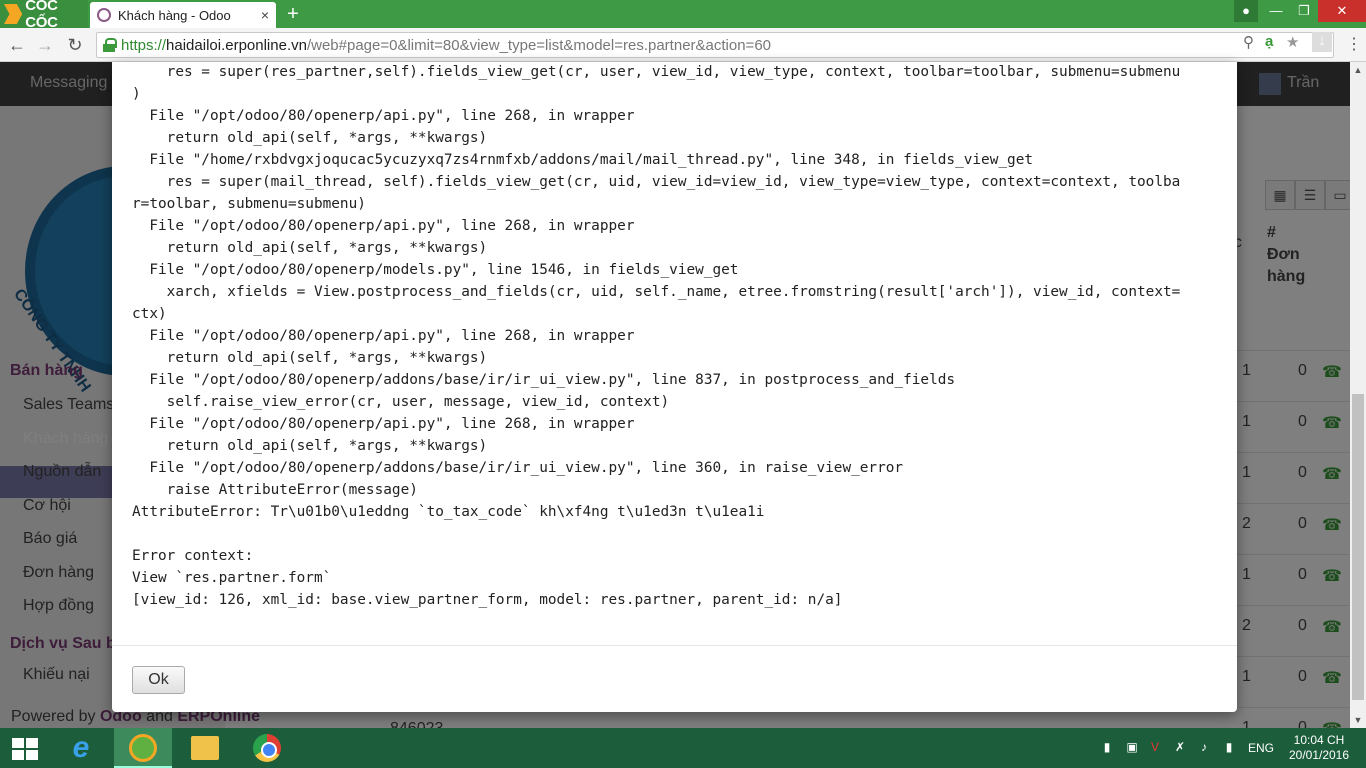 The width and height of the screenshot is (1366, 768). I want to click on battery-icon: ▮, so click(1229, 748).